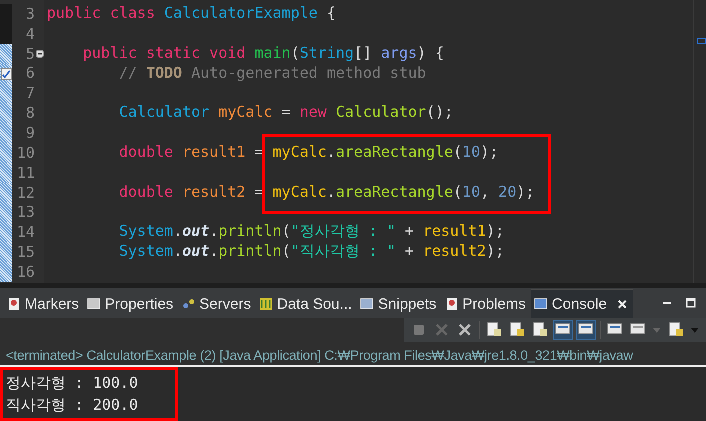 This screenshot has width=706, height=421. What do you see at coordinates (25, 212) in the screenshot?
I see `line-number: 13` at bounding box center [25, 212].